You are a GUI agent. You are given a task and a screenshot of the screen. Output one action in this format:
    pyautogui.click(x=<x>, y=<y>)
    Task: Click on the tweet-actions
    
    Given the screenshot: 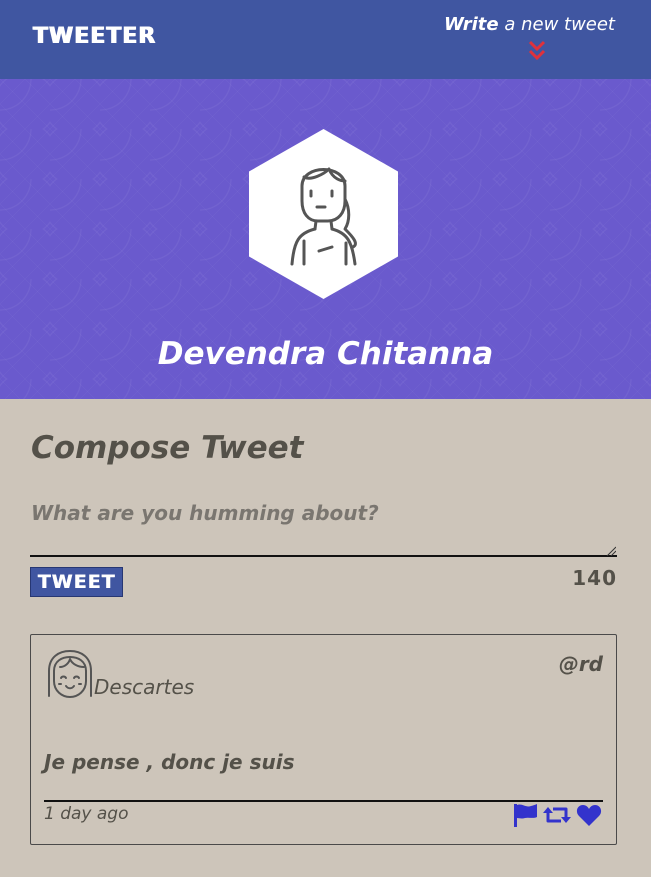 What is the action you would take?
    pyautogui.click(x=557, y=815)
    